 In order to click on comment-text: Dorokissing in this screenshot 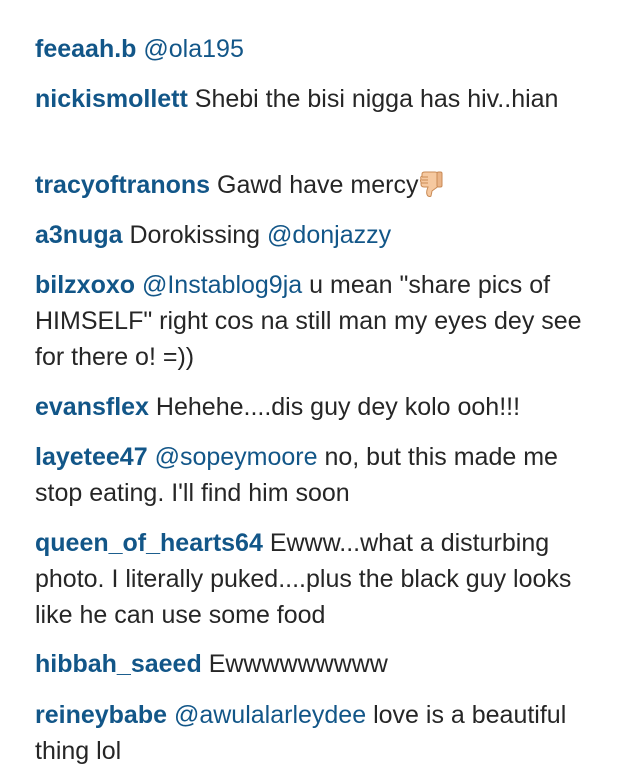, I will do `click(195, 235)`.